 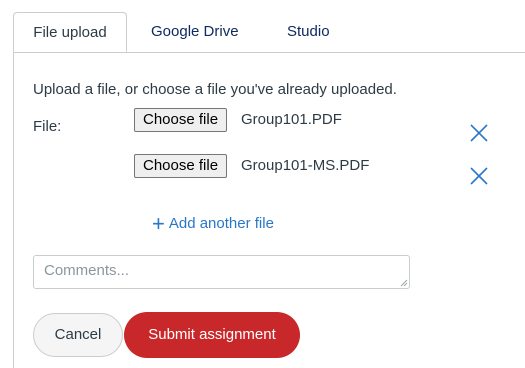 What do you see at coordinates (195, 32) in the screenshot?
I see `tab-google-drive: Google Drive` at bounding box center [195, 32].